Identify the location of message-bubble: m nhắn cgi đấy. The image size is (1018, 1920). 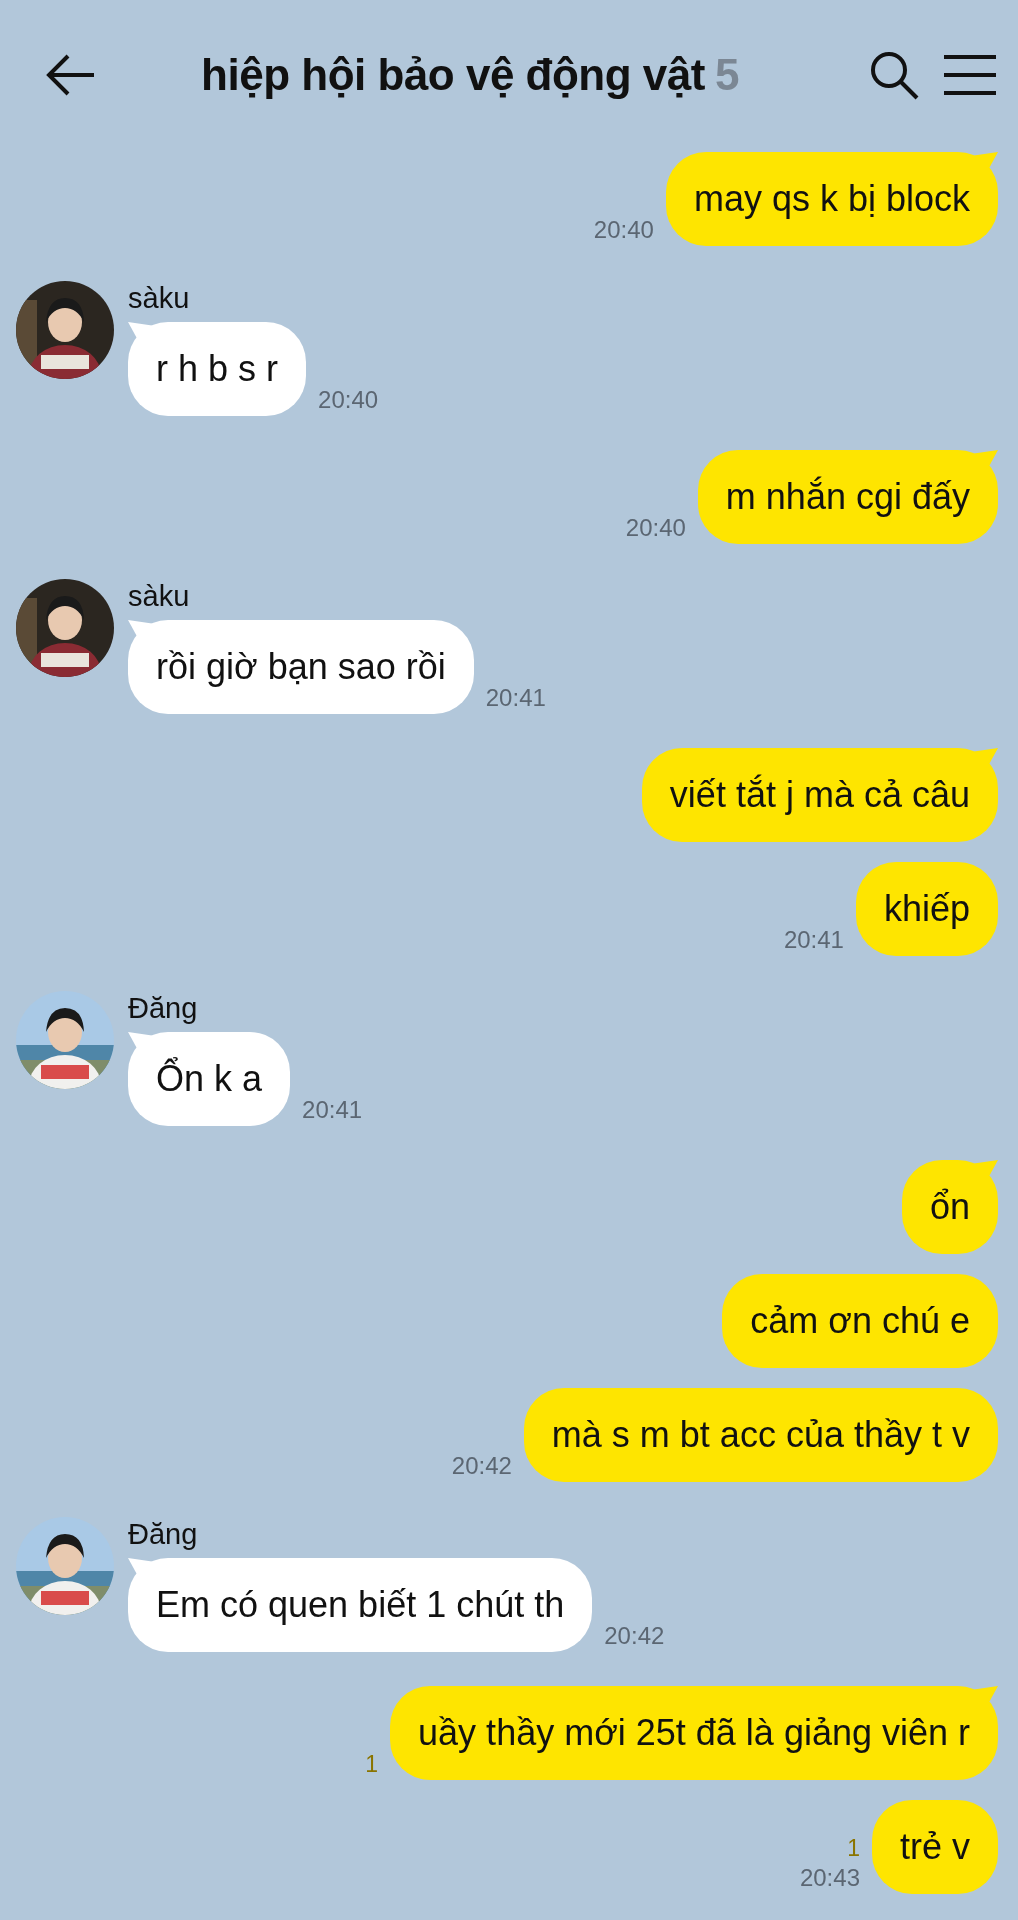
(847, 497).